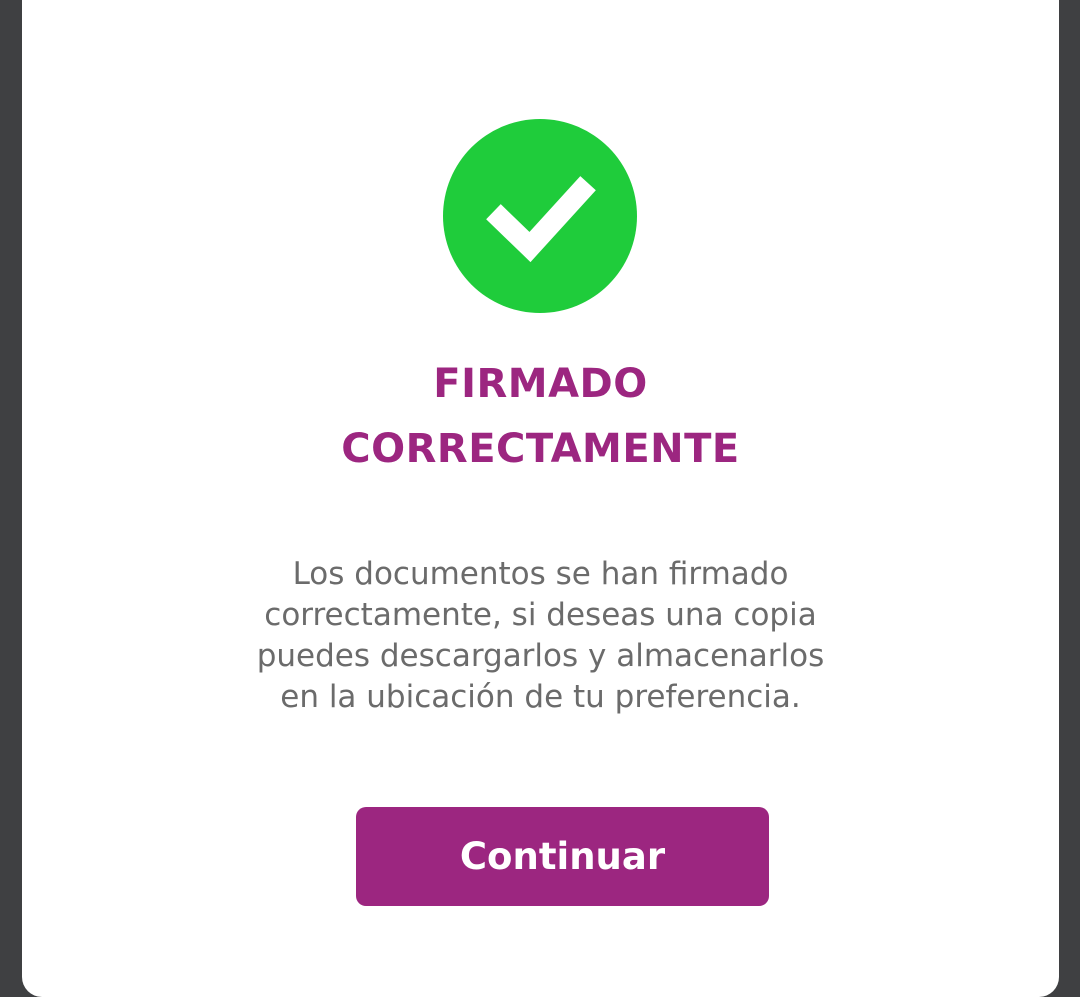  What do you see at coordinates (540, 216) in the screenshot?
I see `check-circle-icon` at bounding box center [540, 216].